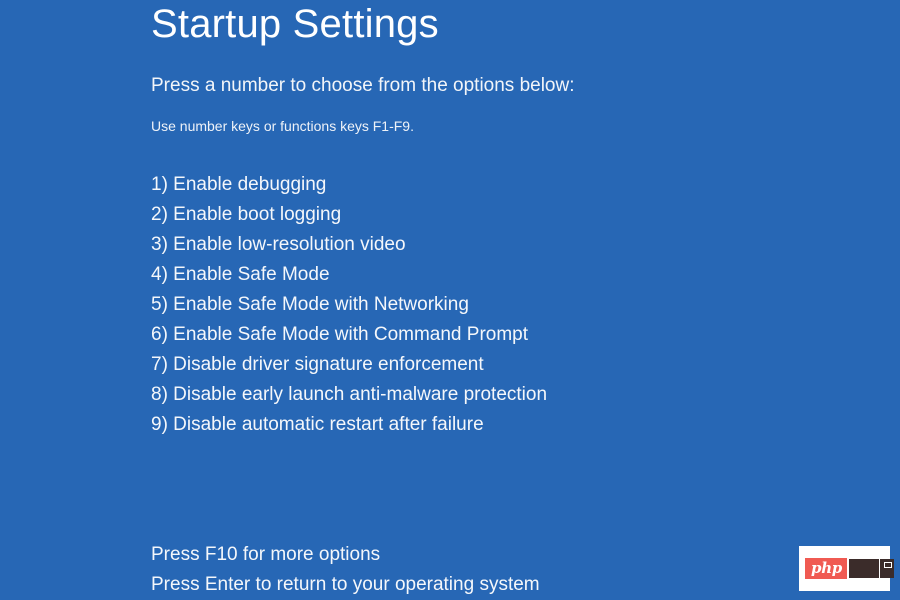 This screenshot has width=900, height=600. I want to click on option-item: 4) Enable Safe Mode, so click(349, 275).